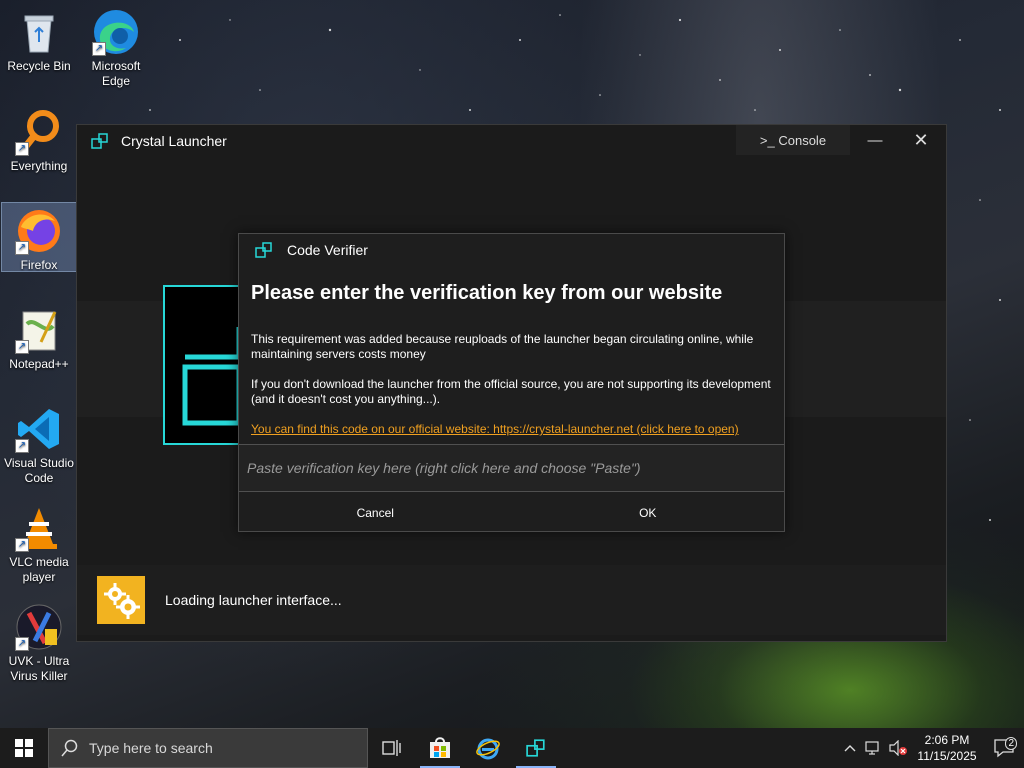 Image resolution: width=1024 pixels, height=768 pixels. Describe the element at coordinates (39, 231) in the screenshot. I see `firefox-icon: ↗` at that location.